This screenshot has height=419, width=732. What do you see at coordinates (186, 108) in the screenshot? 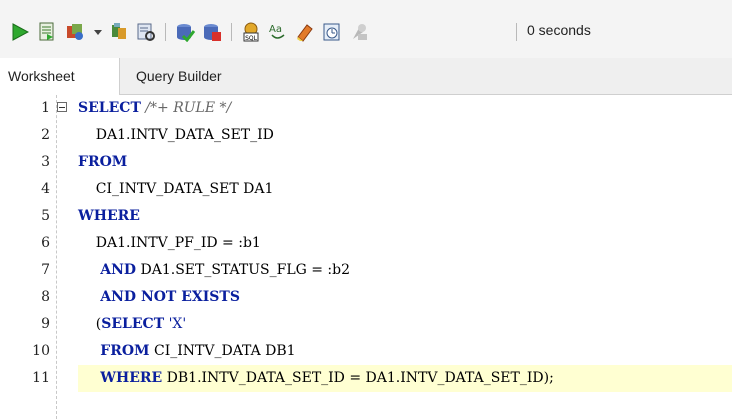
I see `sql-comment: /*+ RULE */` at bounding box center [186, 108].